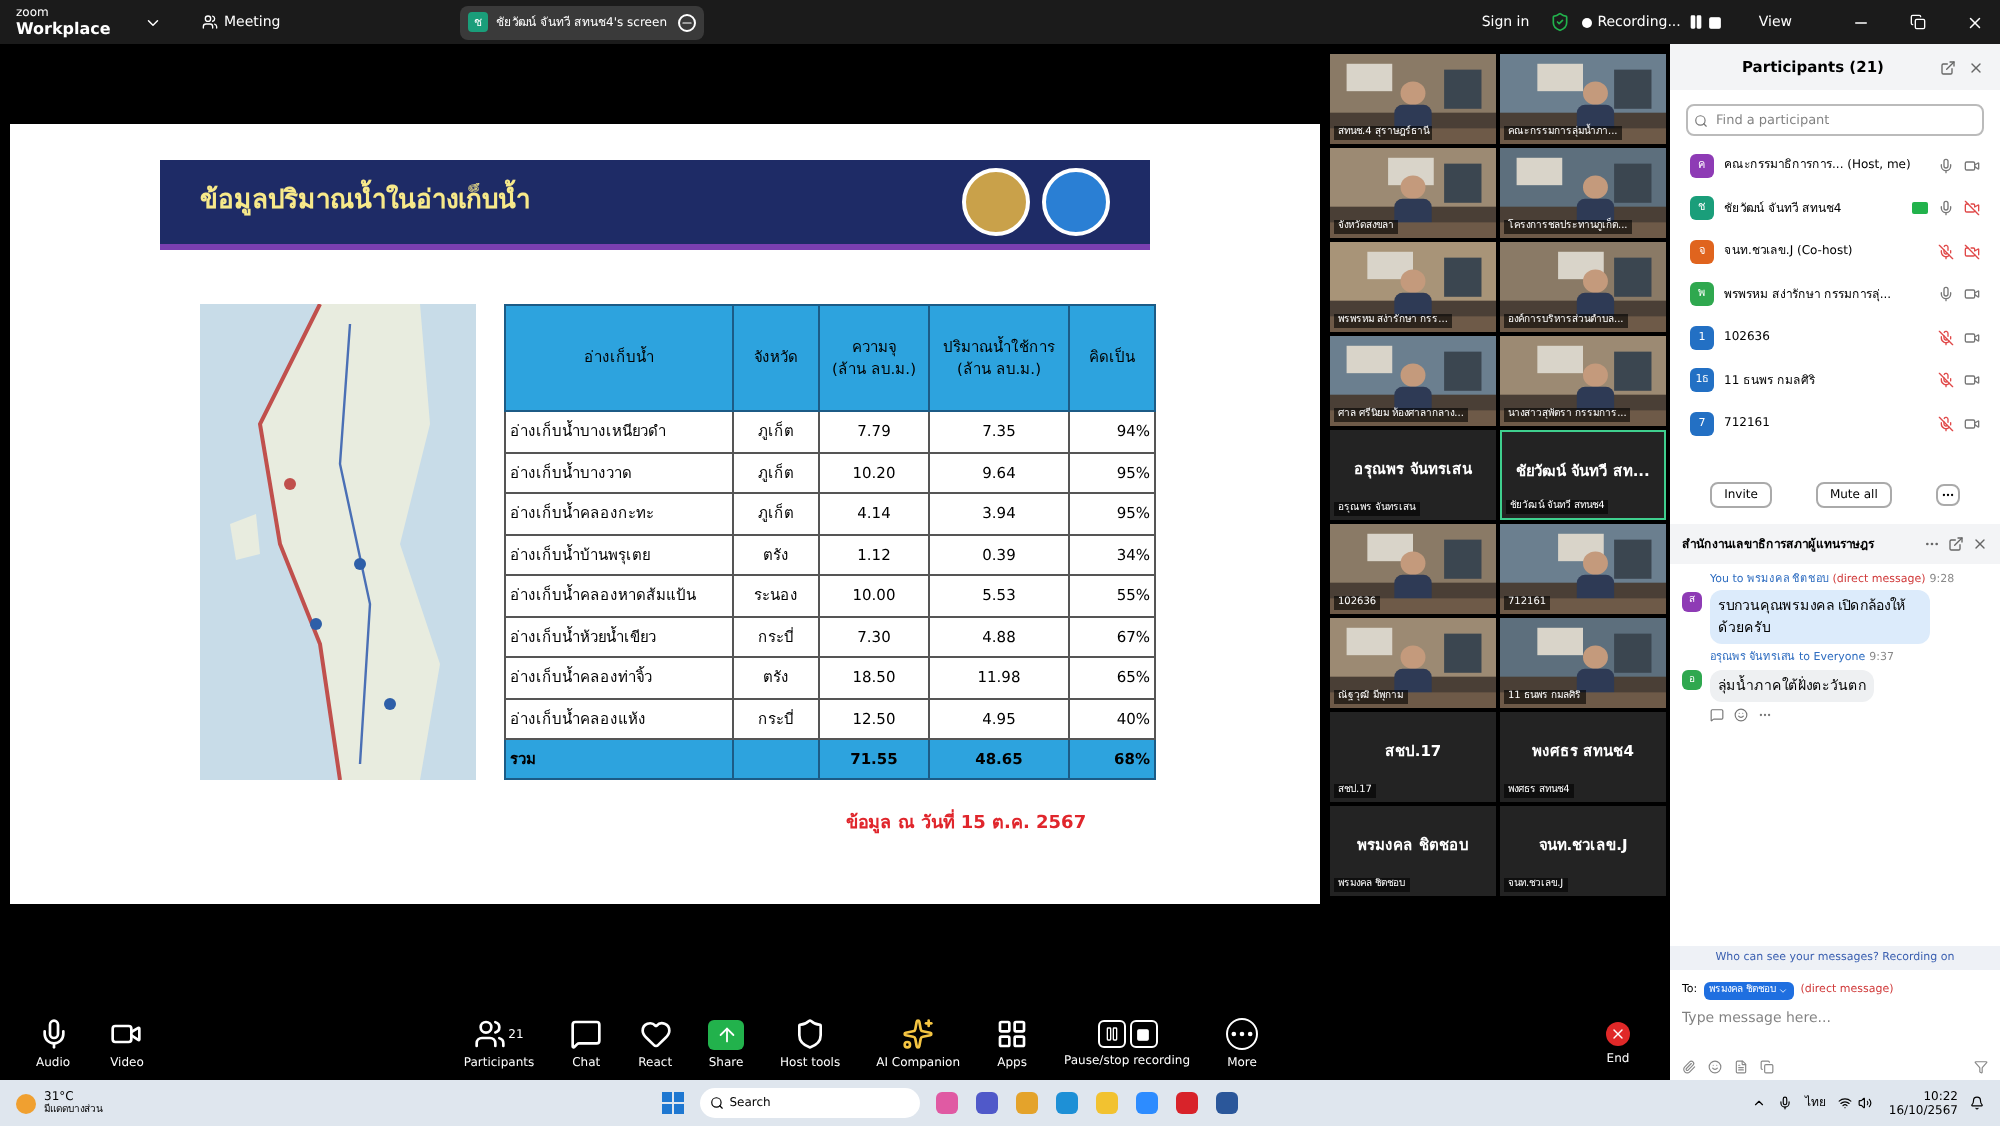 The width and height of the screenshot is (2000, 1126). I want to click on slide-title: ข้อมูลปริมาณน้ำในอ่างเก็บน้ำ, so click(581, 202).